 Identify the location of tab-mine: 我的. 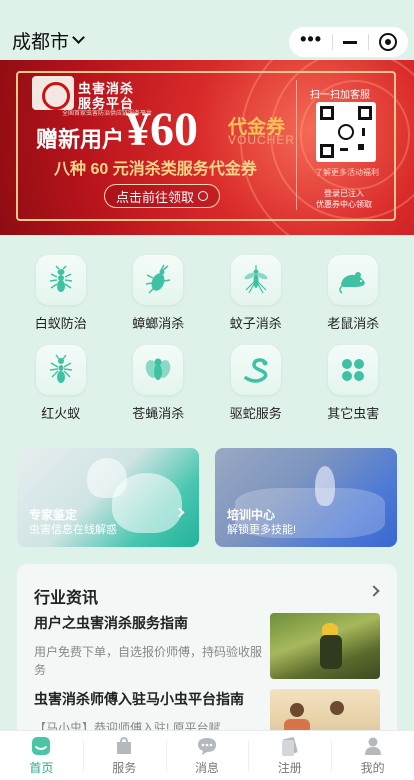
(372, 755).